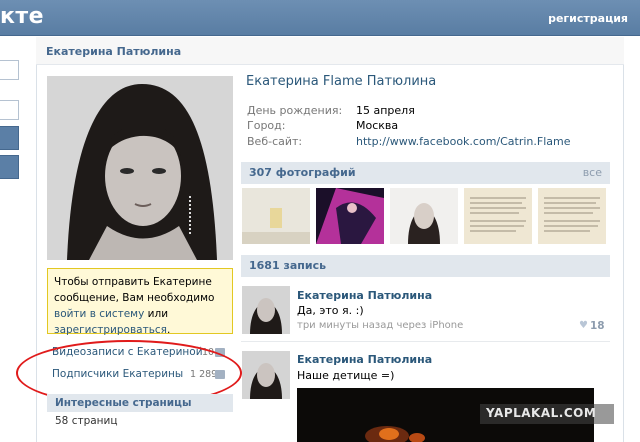 The height and width of the screenshot is (442, 640). Describe the element at coordinates (330, 51) in the screenshot. I see `page-title-bar: Екатерина Патюлина` at that location.